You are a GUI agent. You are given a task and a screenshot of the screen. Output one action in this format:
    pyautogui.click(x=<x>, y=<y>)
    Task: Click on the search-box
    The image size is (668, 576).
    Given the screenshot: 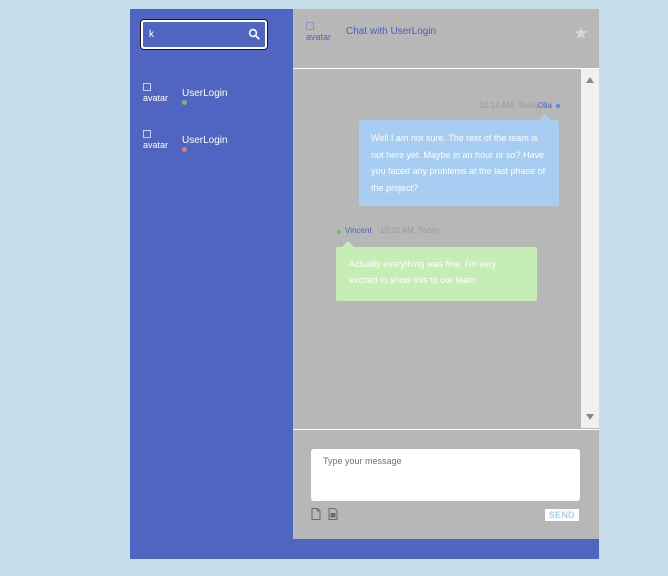 What is the action you would take?
    pyautogui.click(x=204, y=34)
    